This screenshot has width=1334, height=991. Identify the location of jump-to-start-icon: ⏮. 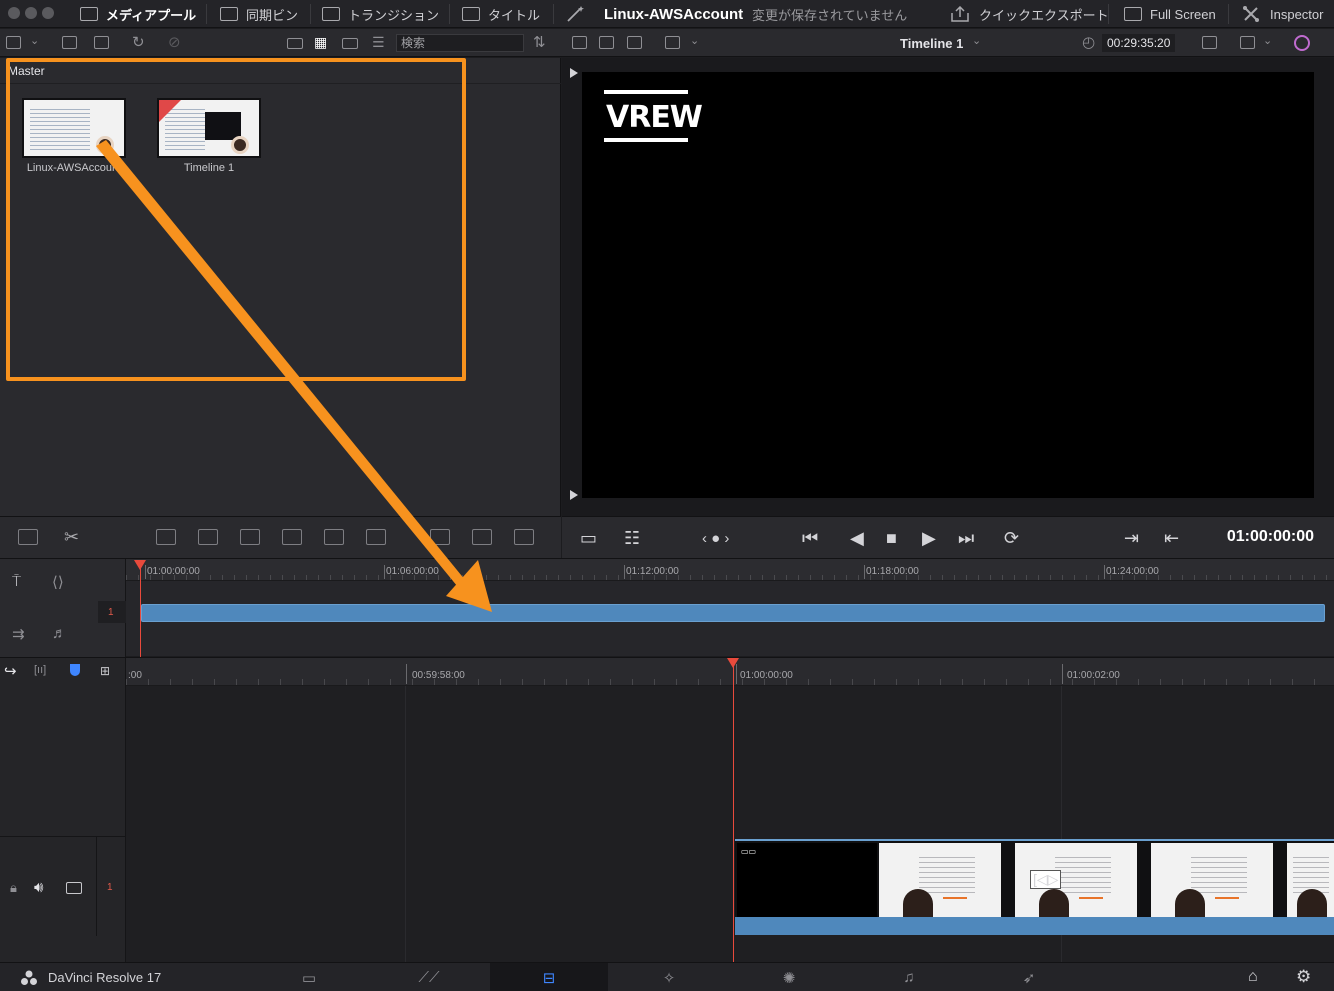
(810, 538).